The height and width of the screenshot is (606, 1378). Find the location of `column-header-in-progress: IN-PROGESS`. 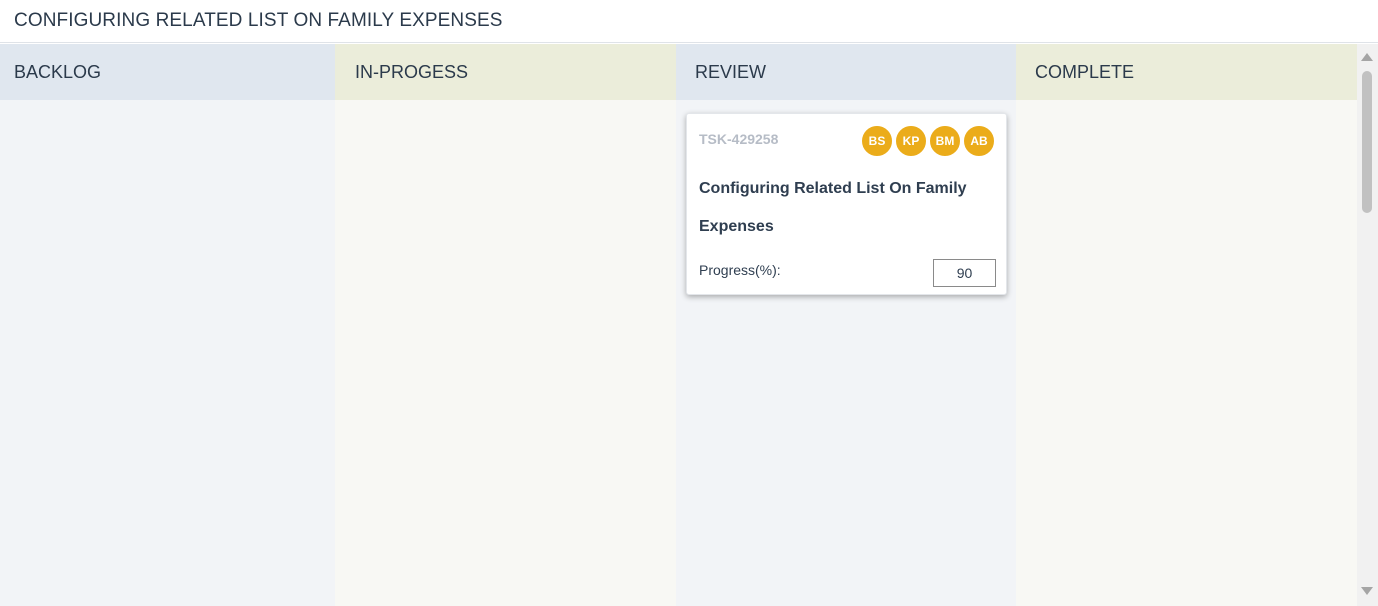

column-header-in-progress: IN-PROGESS is located at coordinates (505, 72).